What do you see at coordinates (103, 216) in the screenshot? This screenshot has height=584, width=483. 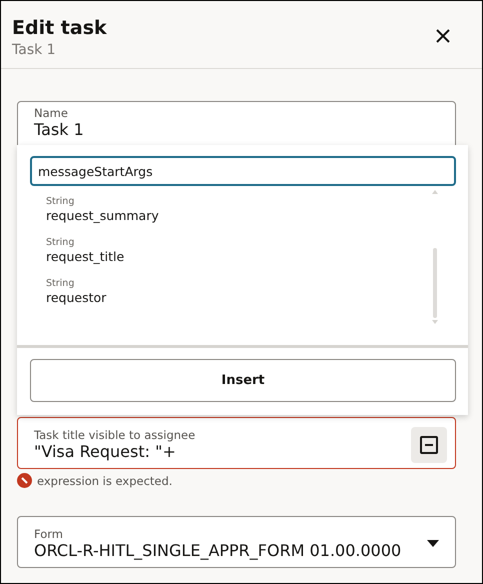 I see `variable-name: request_summary` at bounding box center [103, 216].